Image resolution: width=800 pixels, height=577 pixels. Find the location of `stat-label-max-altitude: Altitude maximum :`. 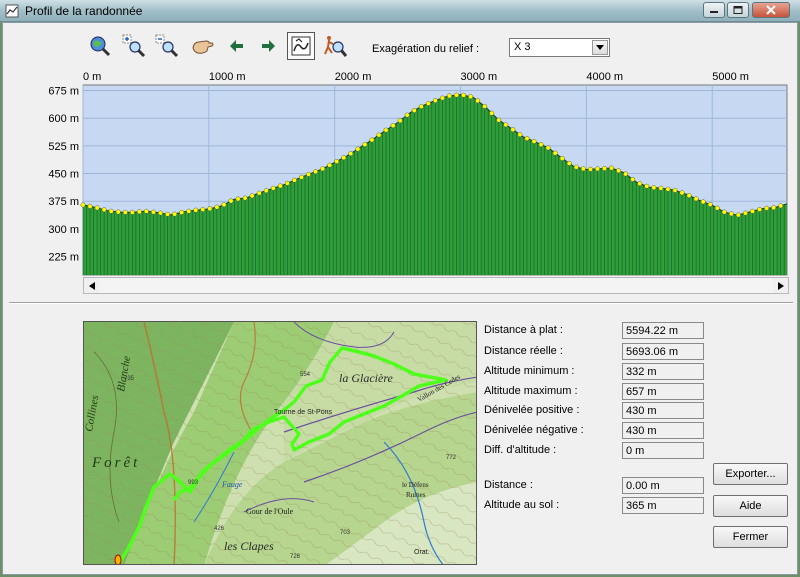

stat-label-max-altitude: Altitude maximum : is located at coordinates (531, 391).